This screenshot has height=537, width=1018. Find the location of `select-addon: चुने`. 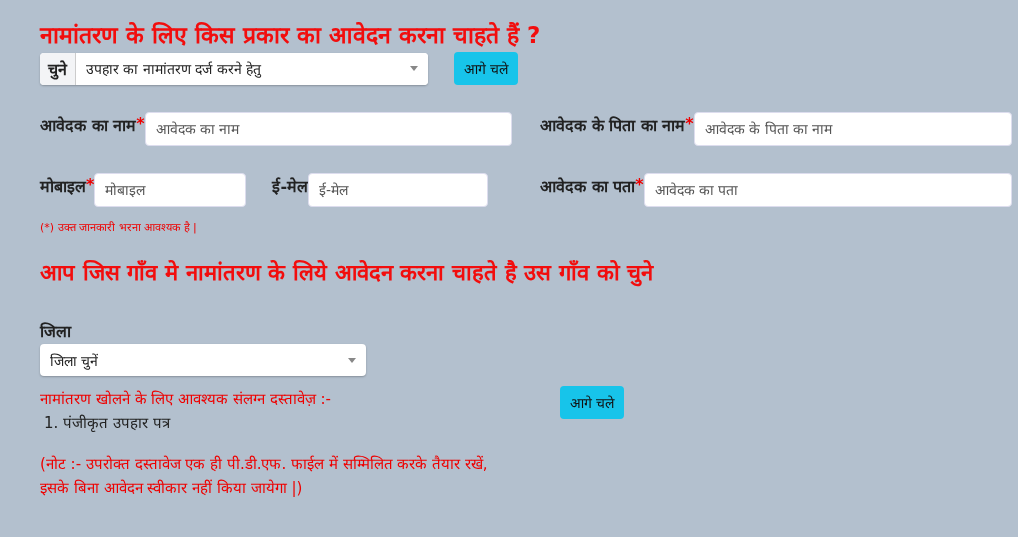

select-addon: चुने is located at coordinates (58, 68).